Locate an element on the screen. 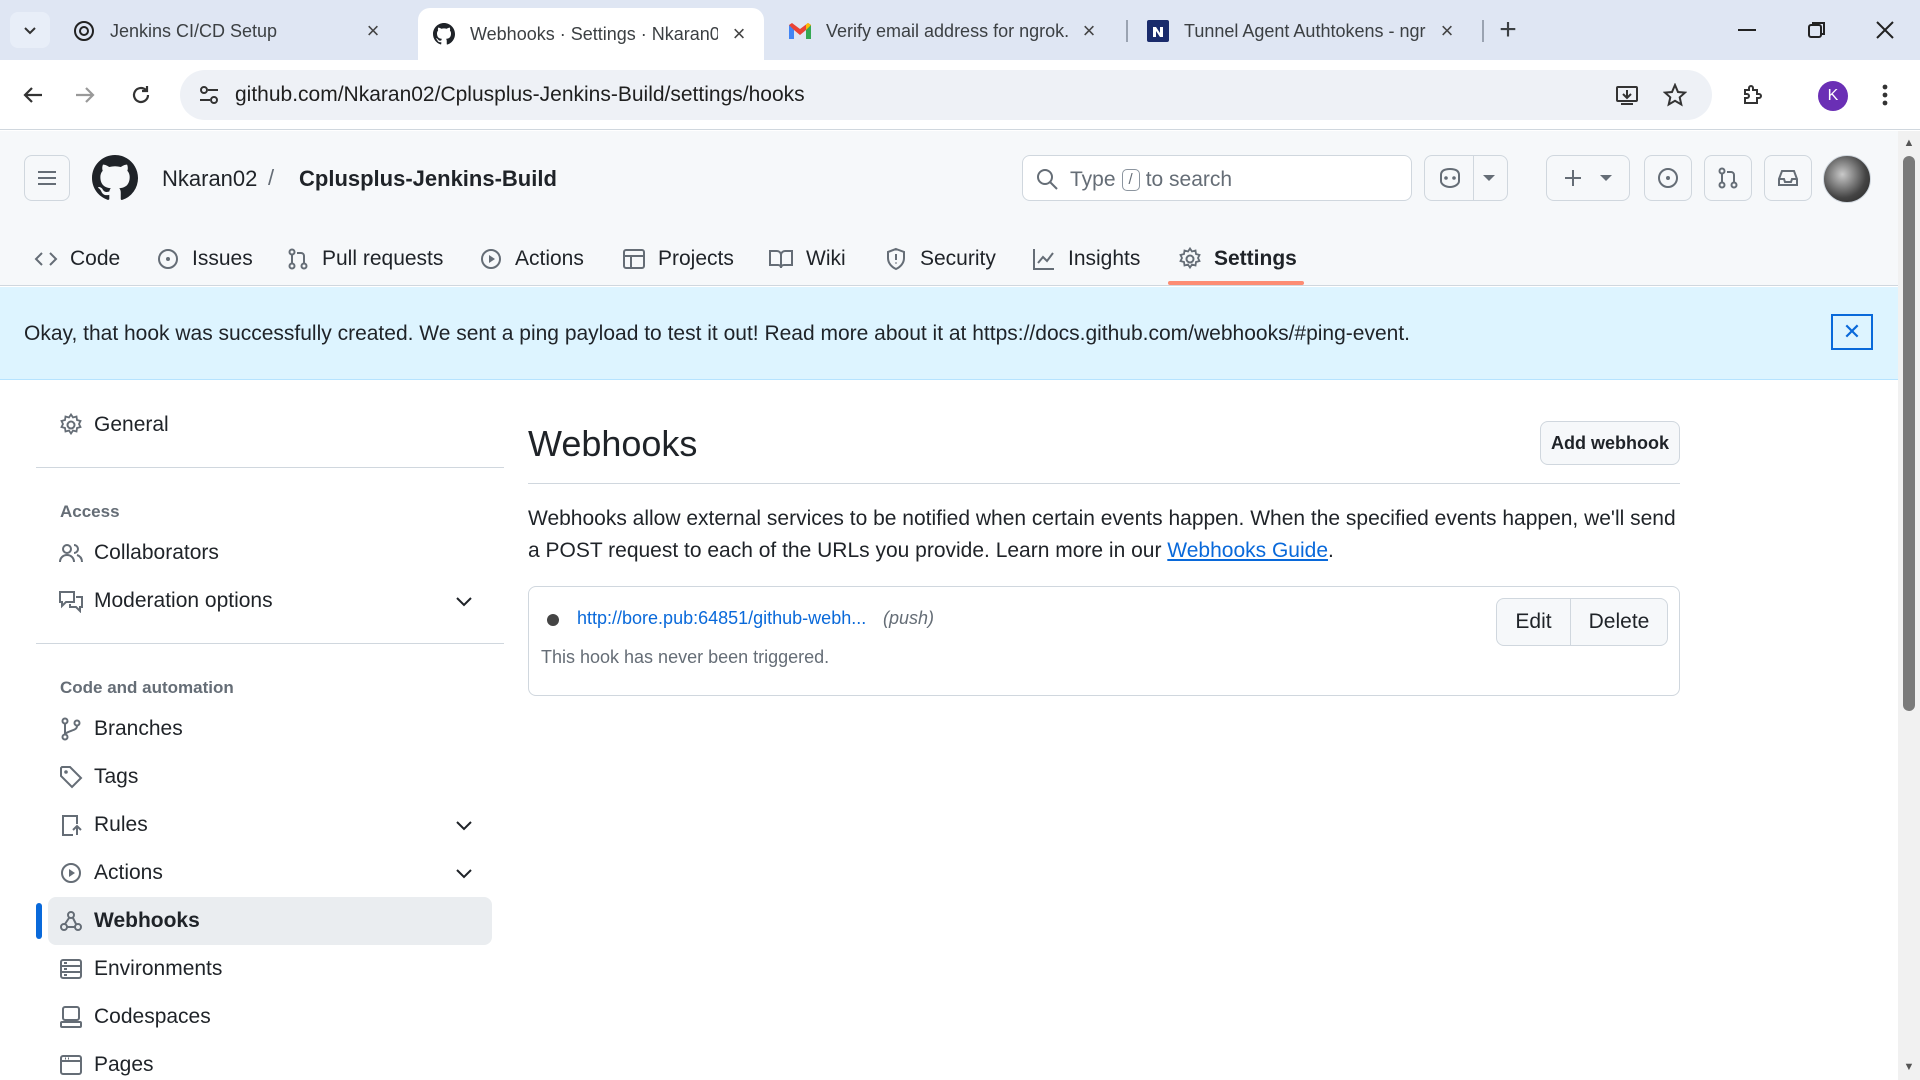  page-scrollbar: ▲ ▼ is located at coordinates (1909, 605).